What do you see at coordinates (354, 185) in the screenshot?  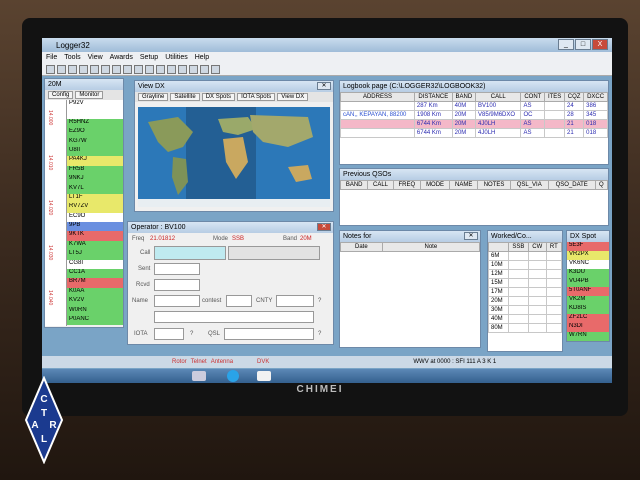 I see `previous-col-header: BAND` at bounding box center [354, 185].